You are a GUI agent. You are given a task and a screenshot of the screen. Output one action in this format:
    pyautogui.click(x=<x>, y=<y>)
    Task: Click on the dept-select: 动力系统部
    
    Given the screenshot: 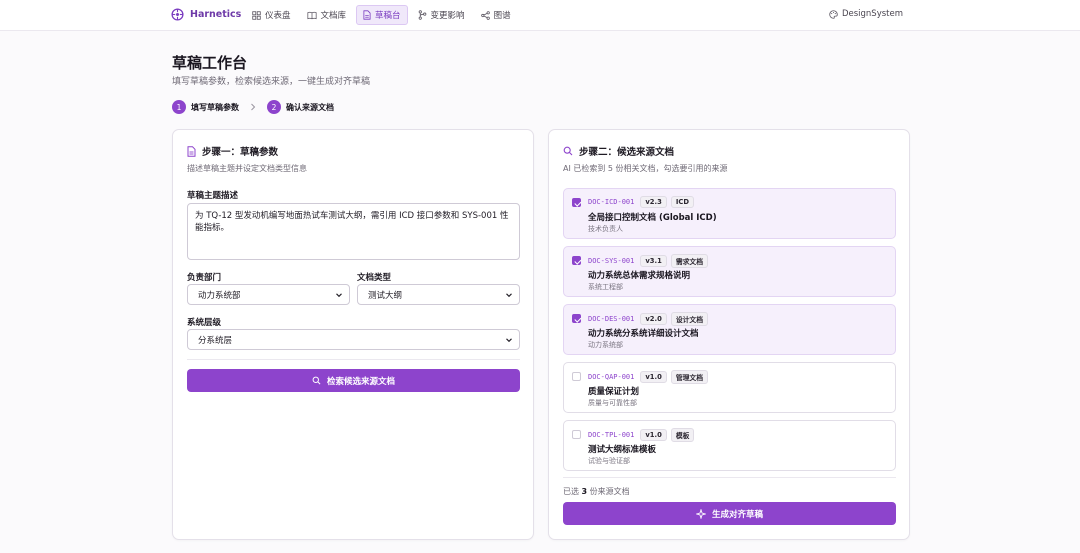 What is the action you would take?
    pyautogui.click(x=268, y=294)
    